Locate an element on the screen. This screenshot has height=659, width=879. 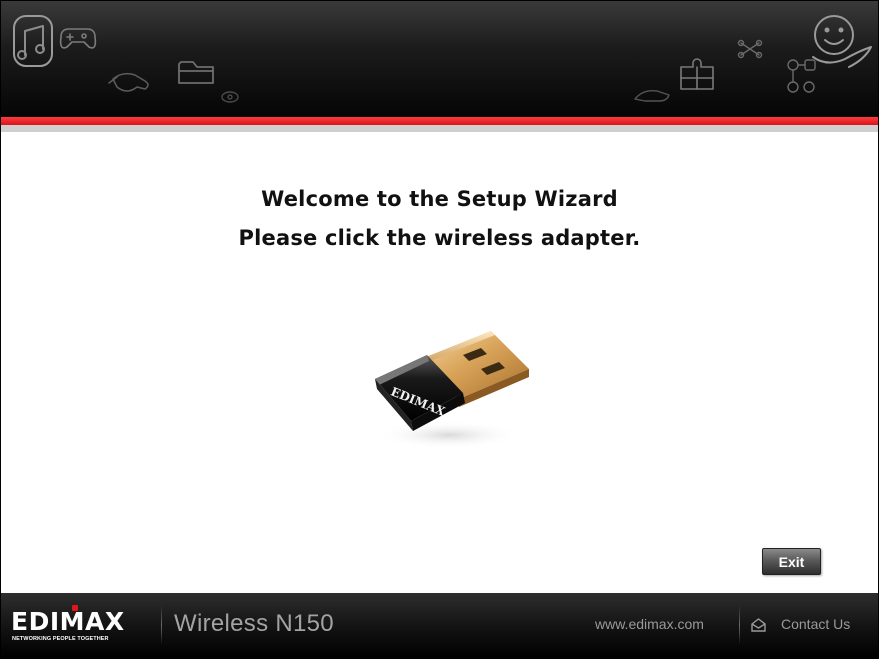
envelope-icon is located at coordinates (758, 625).